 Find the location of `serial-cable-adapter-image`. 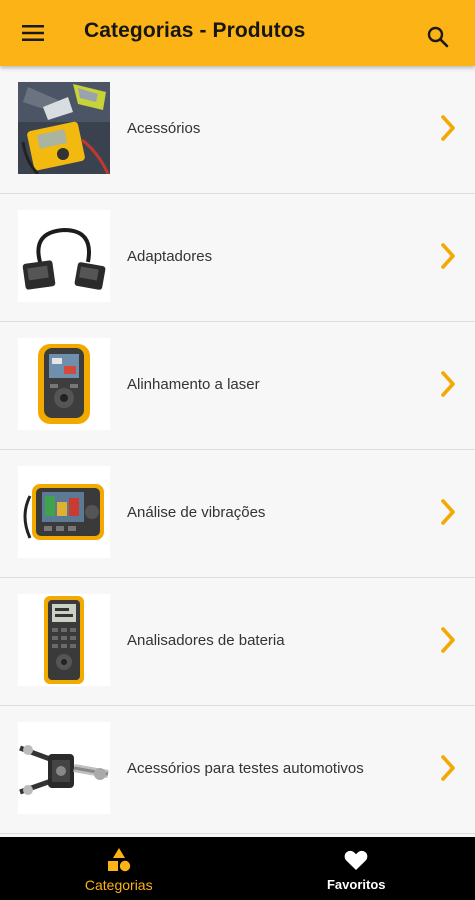

serial-cable-adapter-image is located at coordinates (64, 256).